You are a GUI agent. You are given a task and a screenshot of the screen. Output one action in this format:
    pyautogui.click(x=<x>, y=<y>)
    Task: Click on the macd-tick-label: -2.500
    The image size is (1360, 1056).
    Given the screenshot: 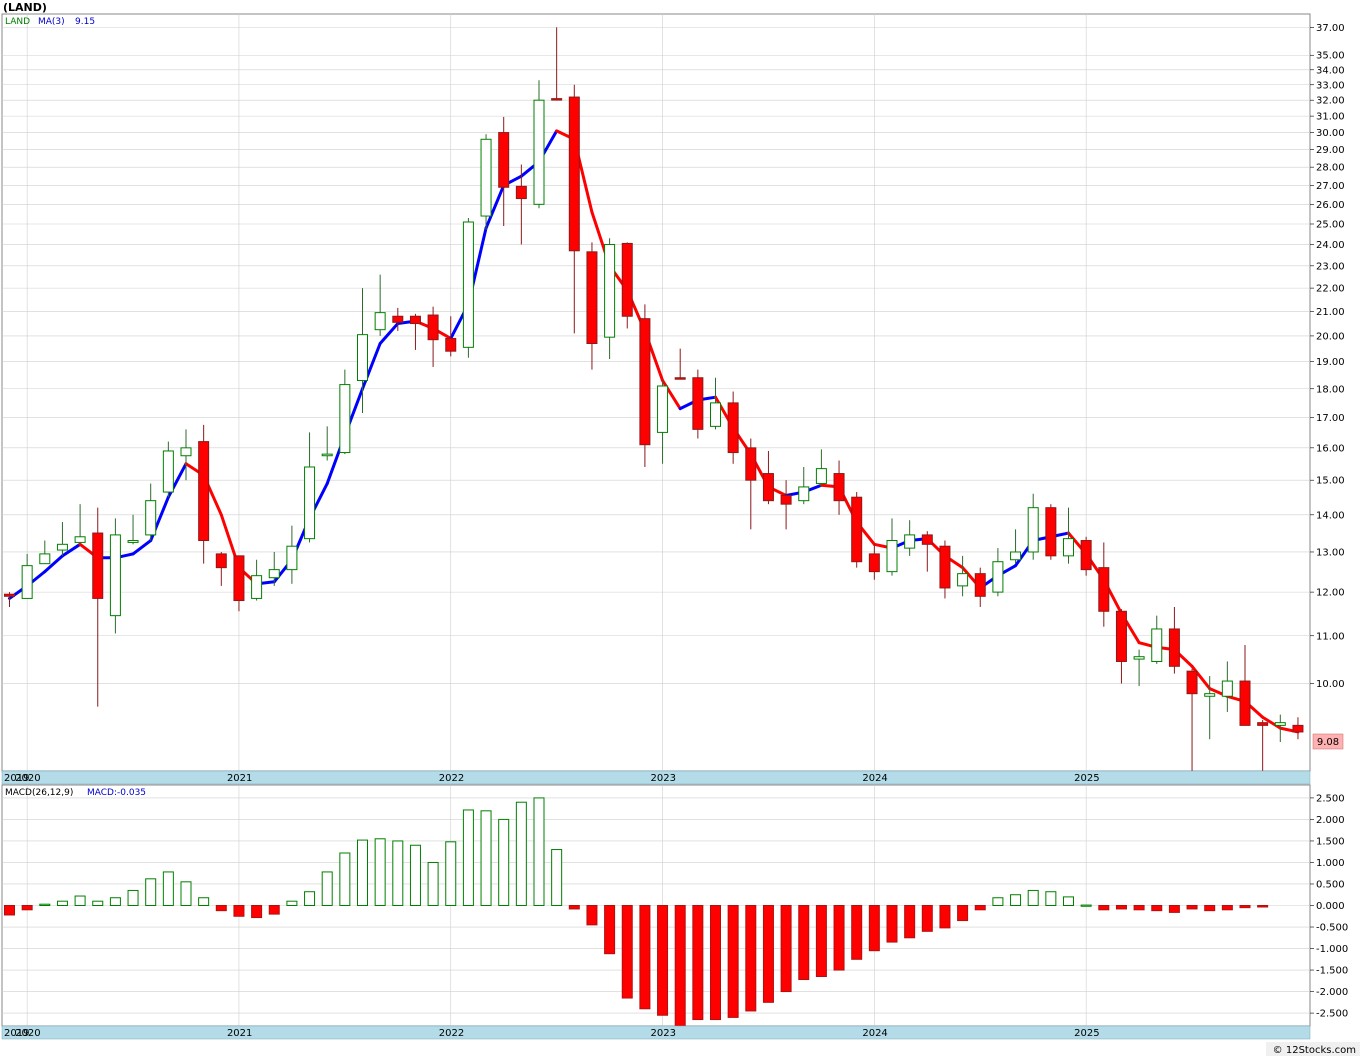 What is the action you would take?
    pyautogui.click(x=1332, y=1014)
    